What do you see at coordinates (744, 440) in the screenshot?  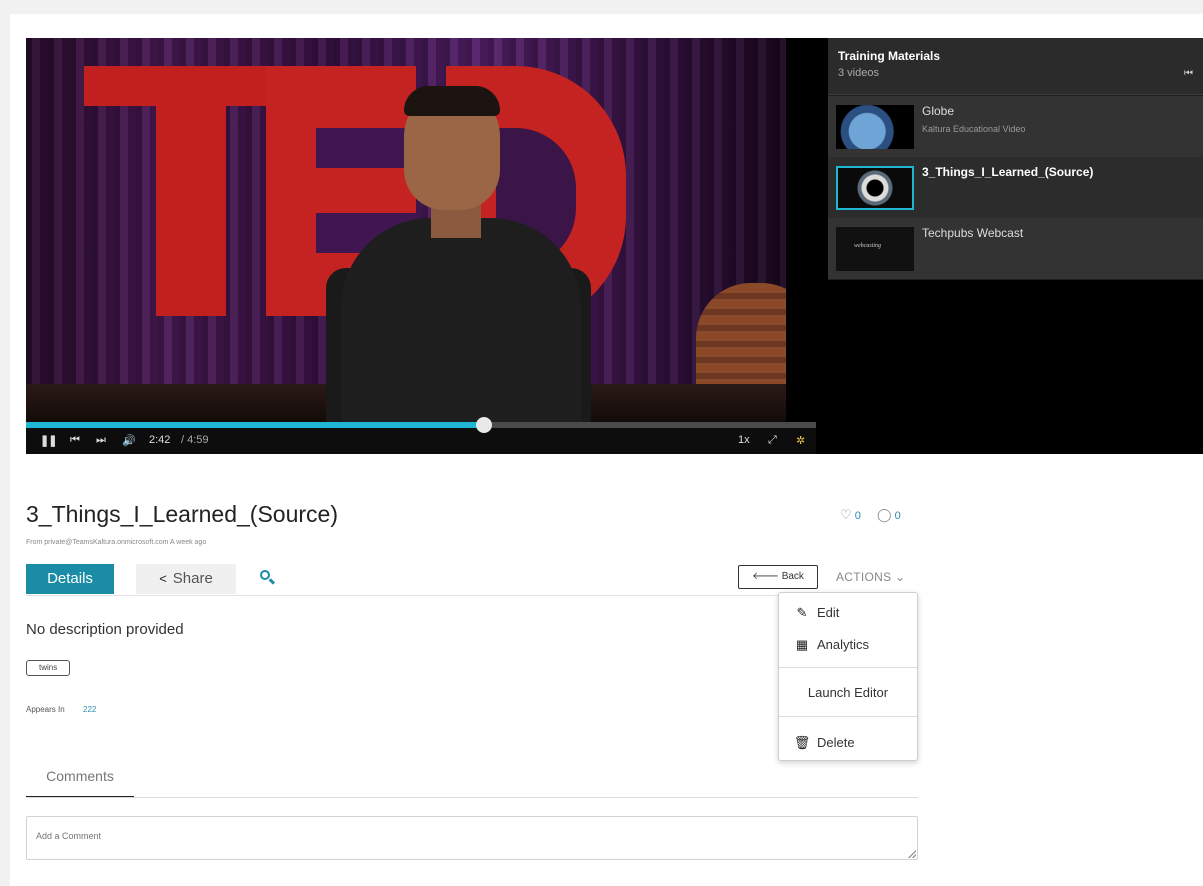 I see `playback-speed-button: 1x` at bounding box center [744, 440].